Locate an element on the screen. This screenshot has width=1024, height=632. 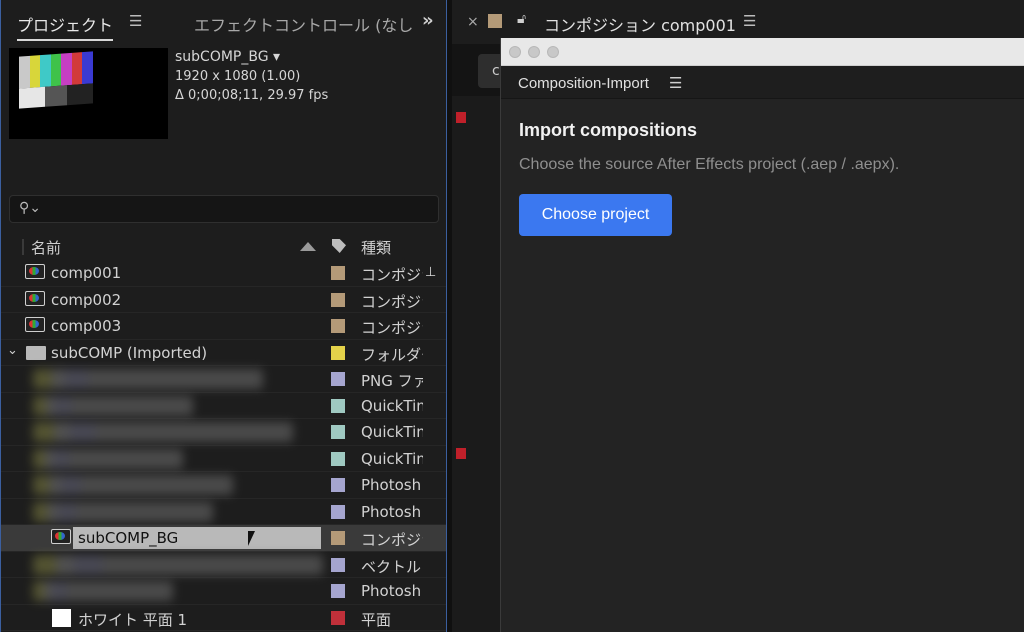
item-type: PNG ファ is located at coordinates (392, 381).